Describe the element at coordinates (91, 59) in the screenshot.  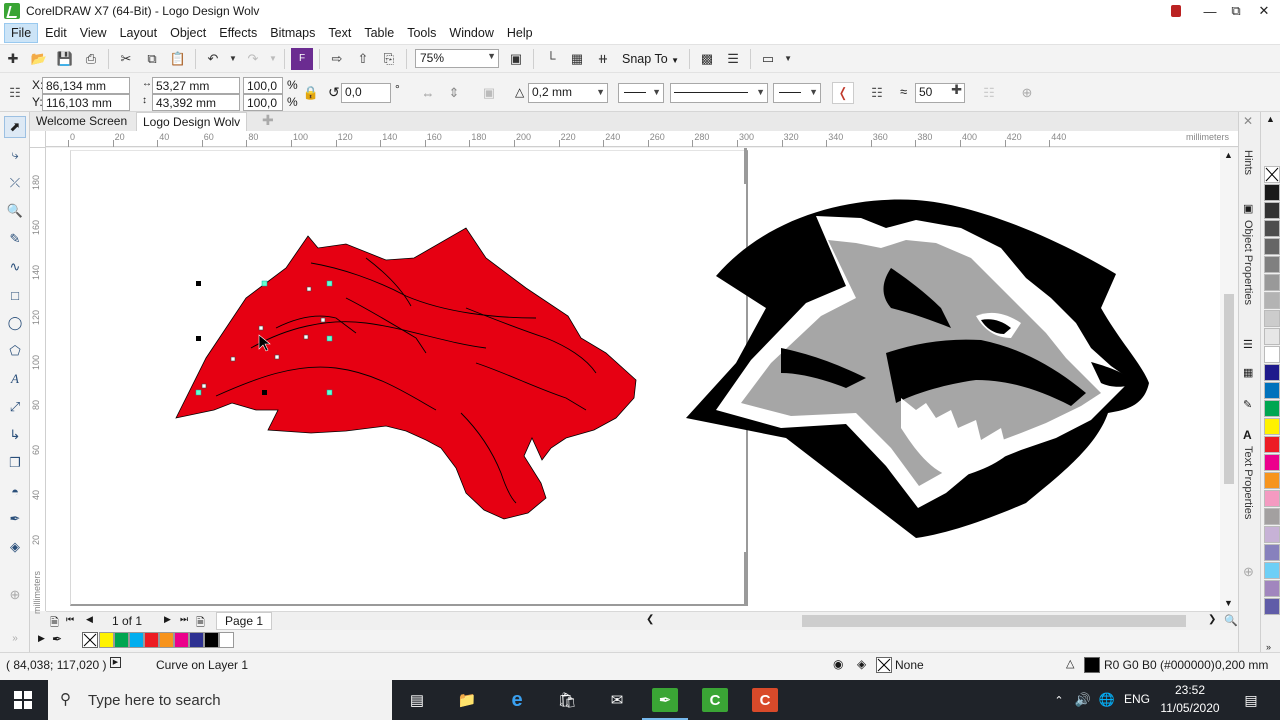
I see `print-icon: ⎙` at that location.